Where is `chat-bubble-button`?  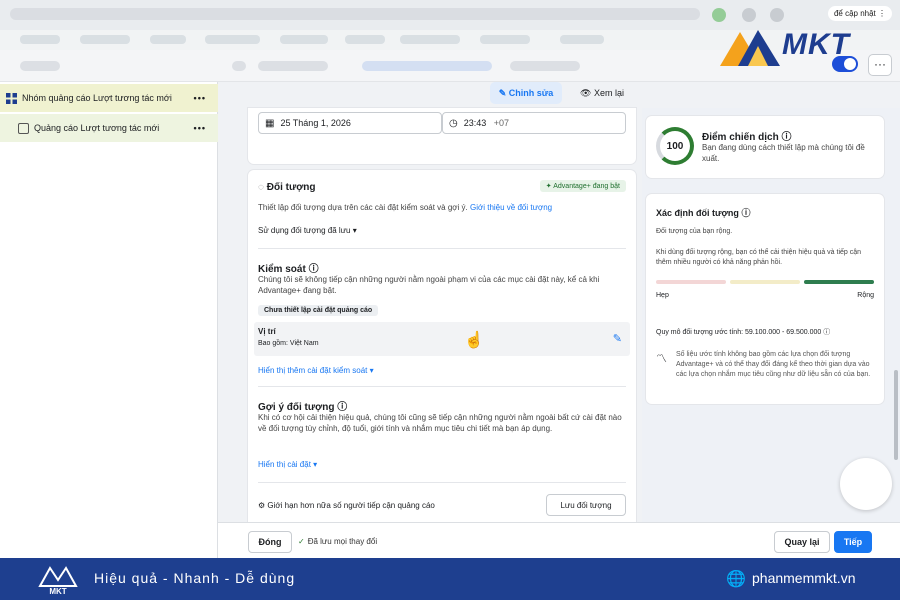 chat-bubble-button is located at coordinates (866, 484).